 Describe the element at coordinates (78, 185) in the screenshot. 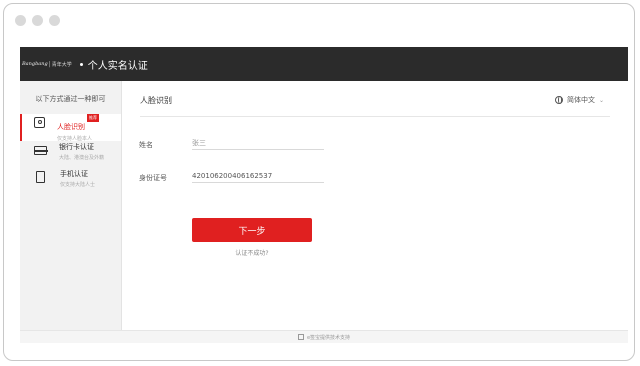

I see `sidebar-item-sub: 仅支持大陆人士` at that location.